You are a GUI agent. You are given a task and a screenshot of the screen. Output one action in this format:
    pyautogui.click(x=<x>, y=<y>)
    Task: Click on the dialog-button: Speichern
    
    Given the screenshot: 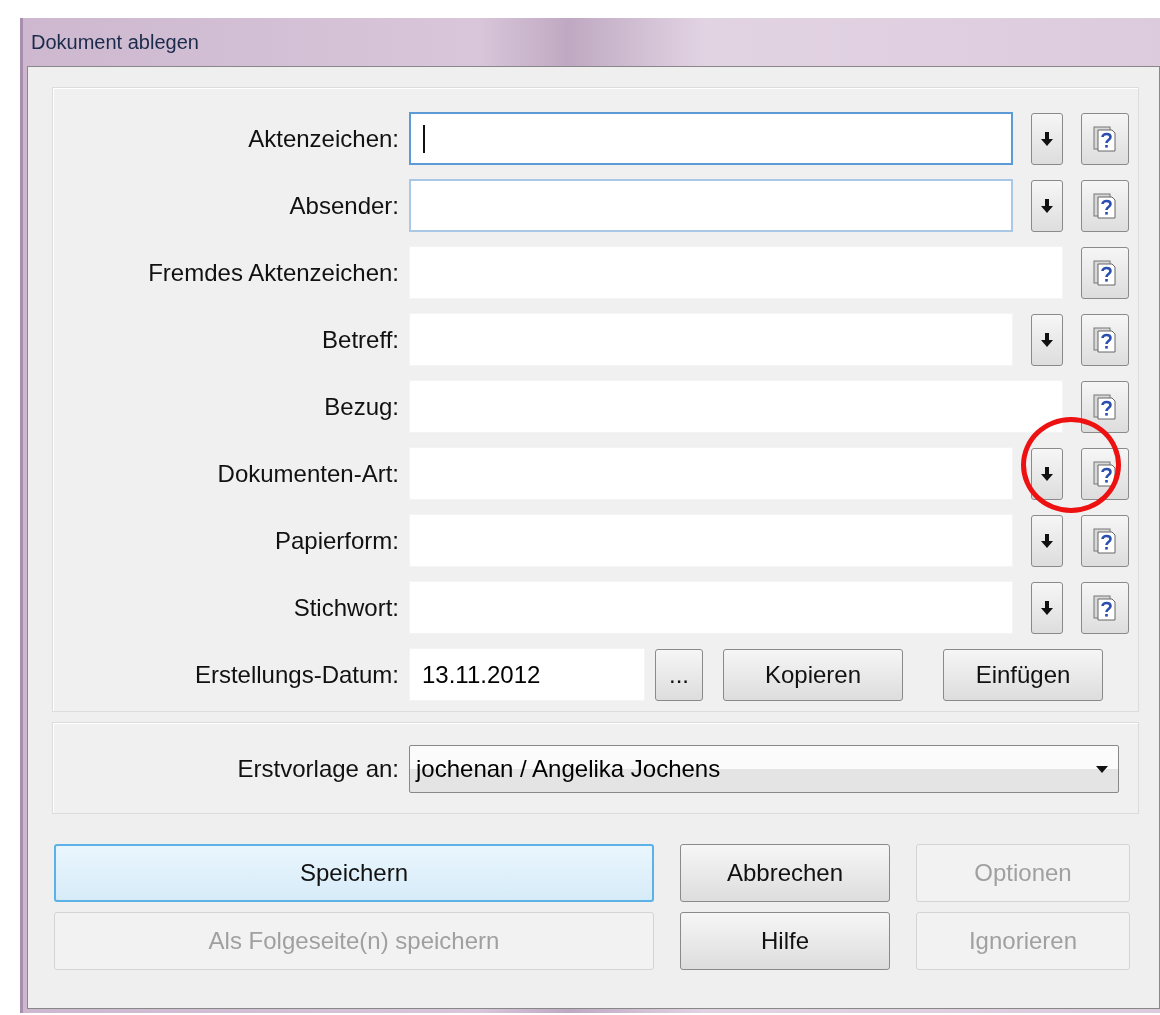 What is the action you would take?
    pyautogui.click(x=354, y=873)
    